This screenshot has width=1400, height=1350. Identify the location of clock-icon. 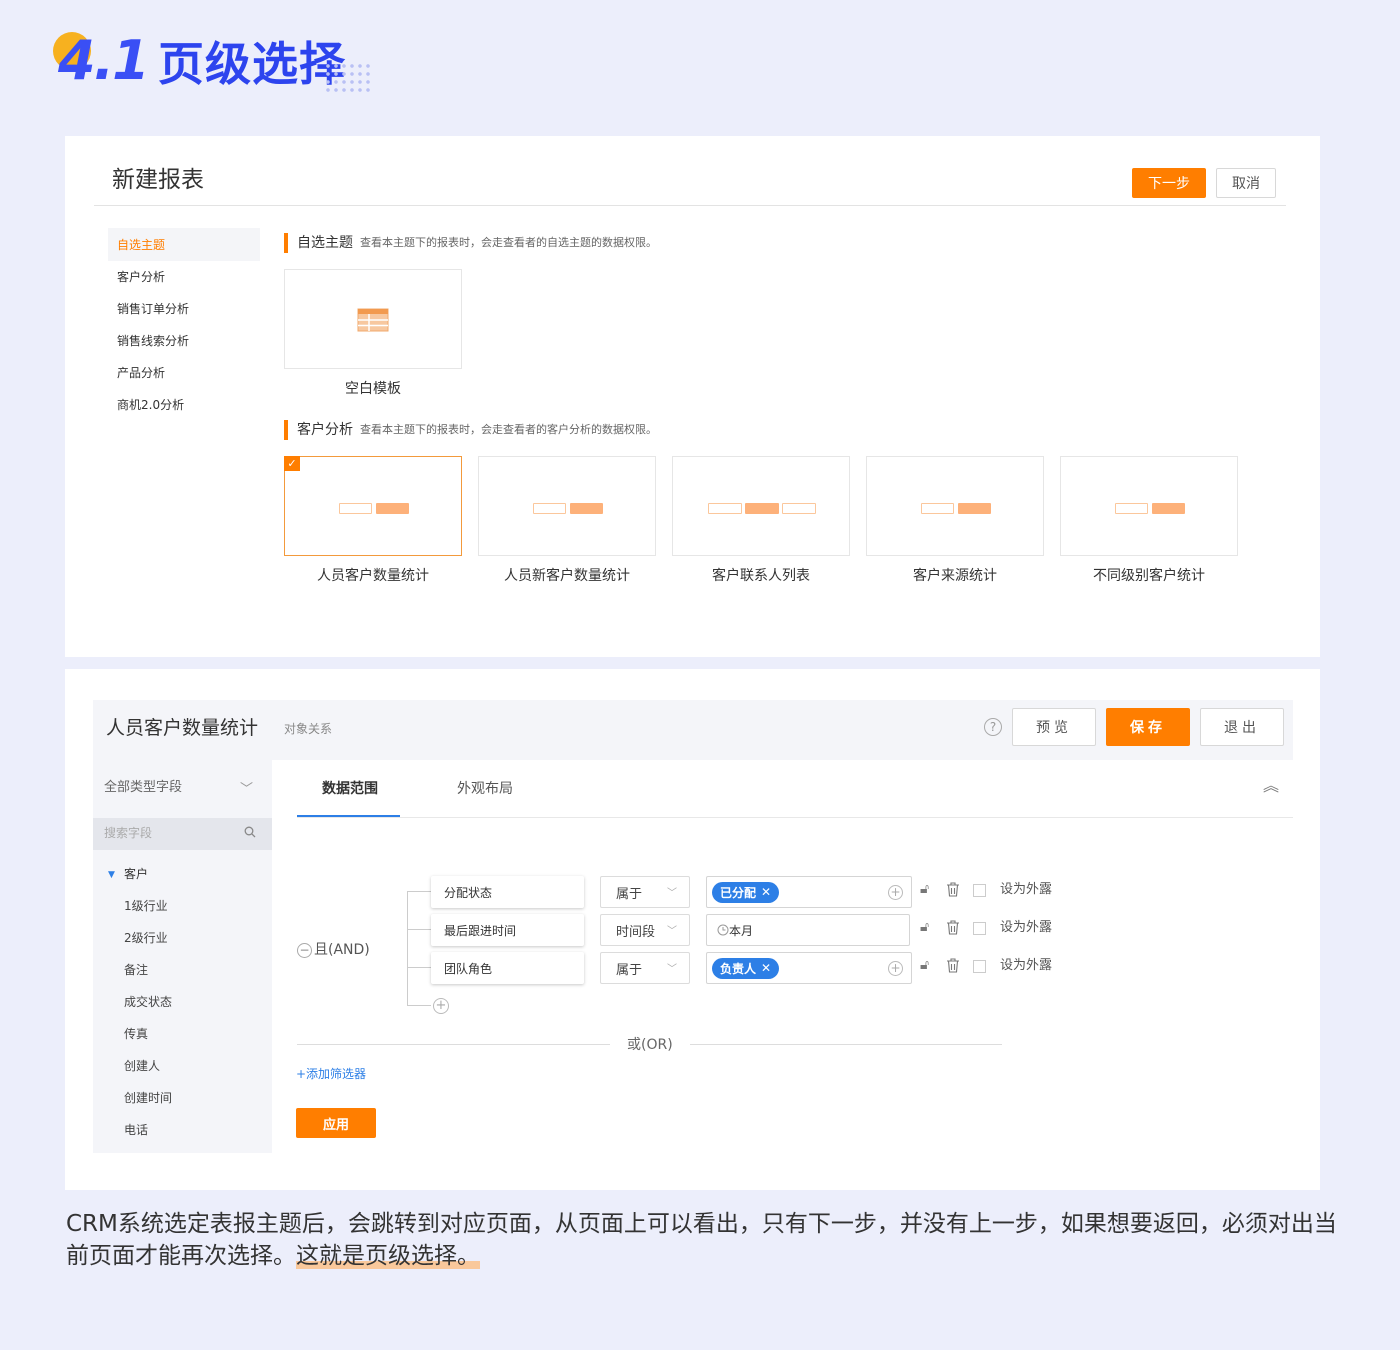
(723, 930).